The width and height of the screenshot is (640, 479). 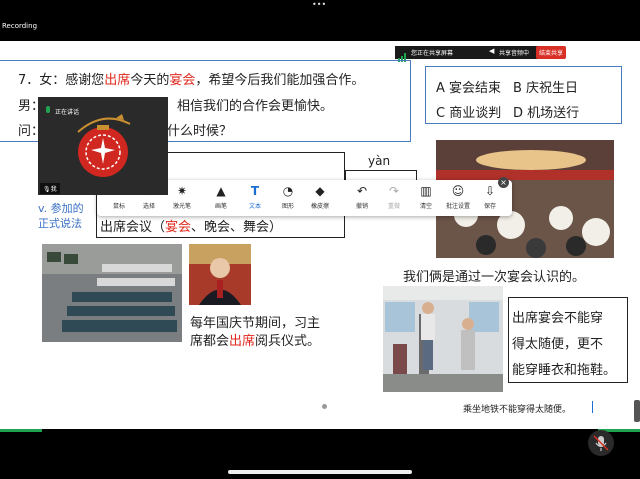 What do you see at coordinates (255, 106) in the screenshot?
I see `question-line-2: 相信我们的合作会更愉快。` at bounding box center [255, 106].